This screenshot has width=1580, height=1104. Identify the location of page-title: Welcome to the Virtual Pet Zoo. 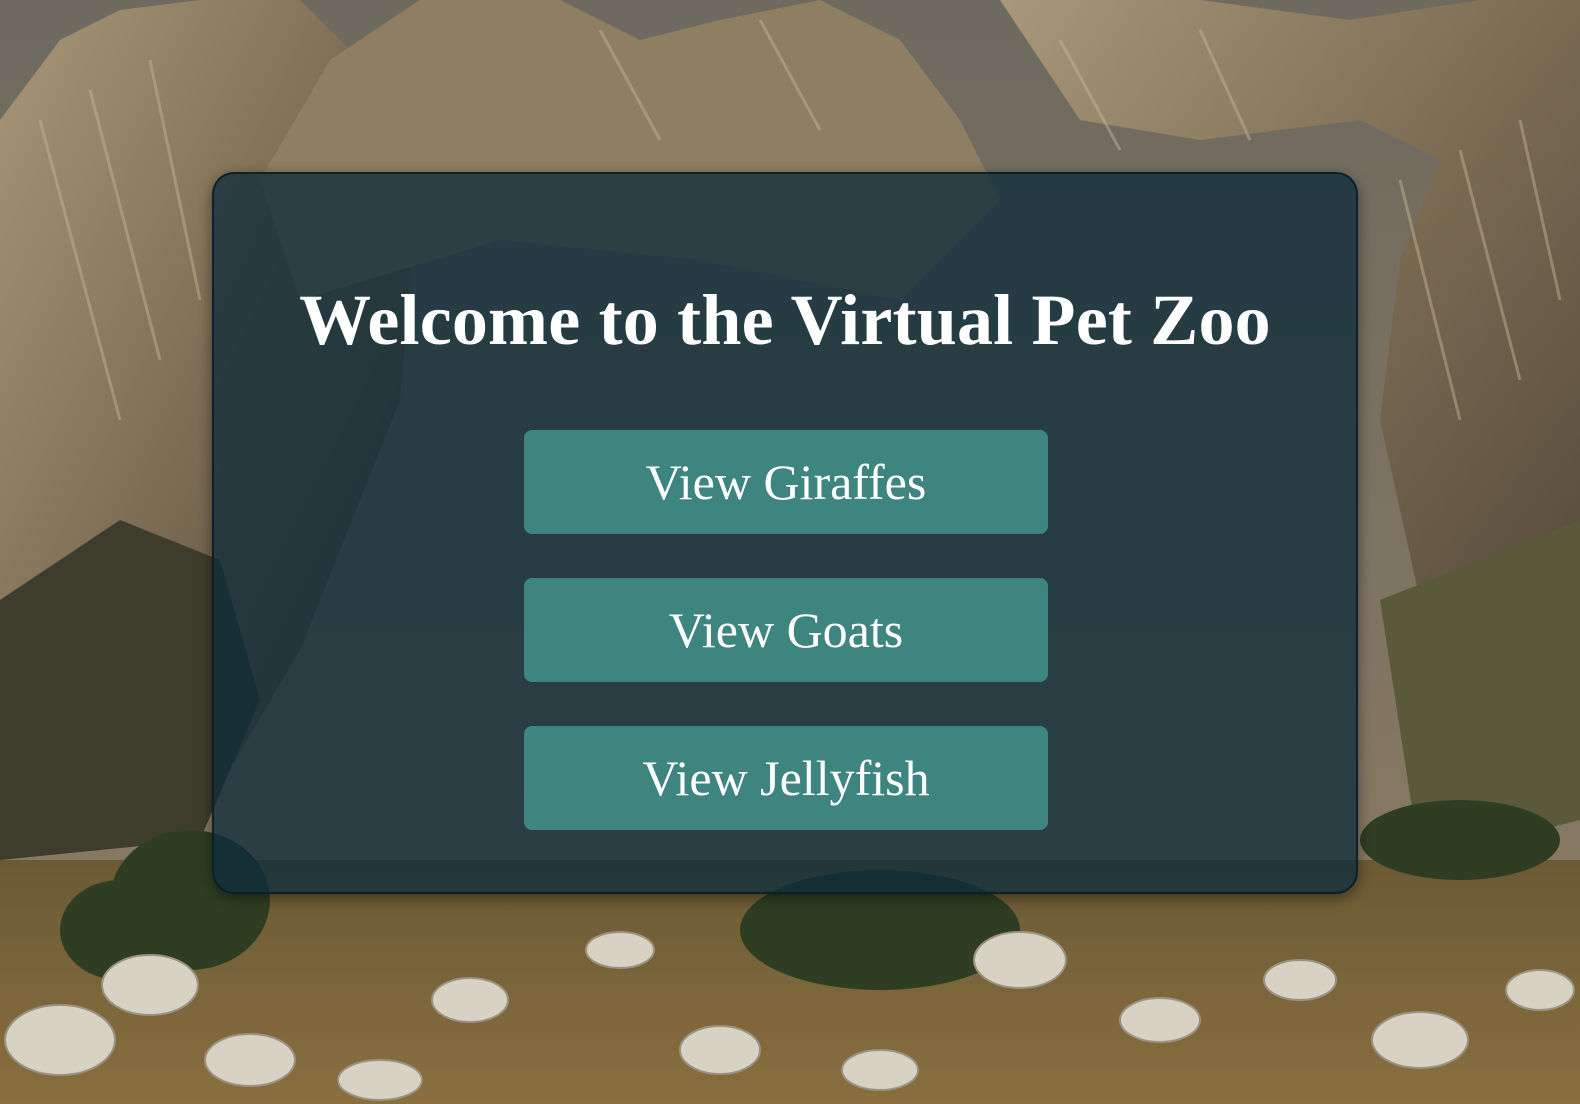
(785, 320).